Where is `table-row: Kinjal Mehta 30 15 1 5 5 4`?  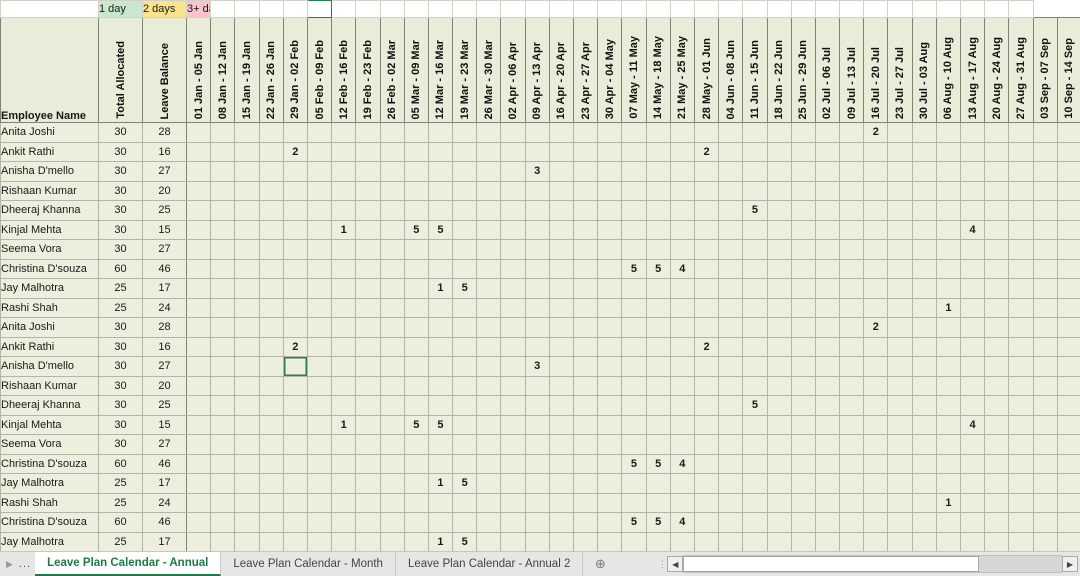
table-row: Kinjal Mehta 30 15 1 5 5 4 is located at coordinates (540, 229).